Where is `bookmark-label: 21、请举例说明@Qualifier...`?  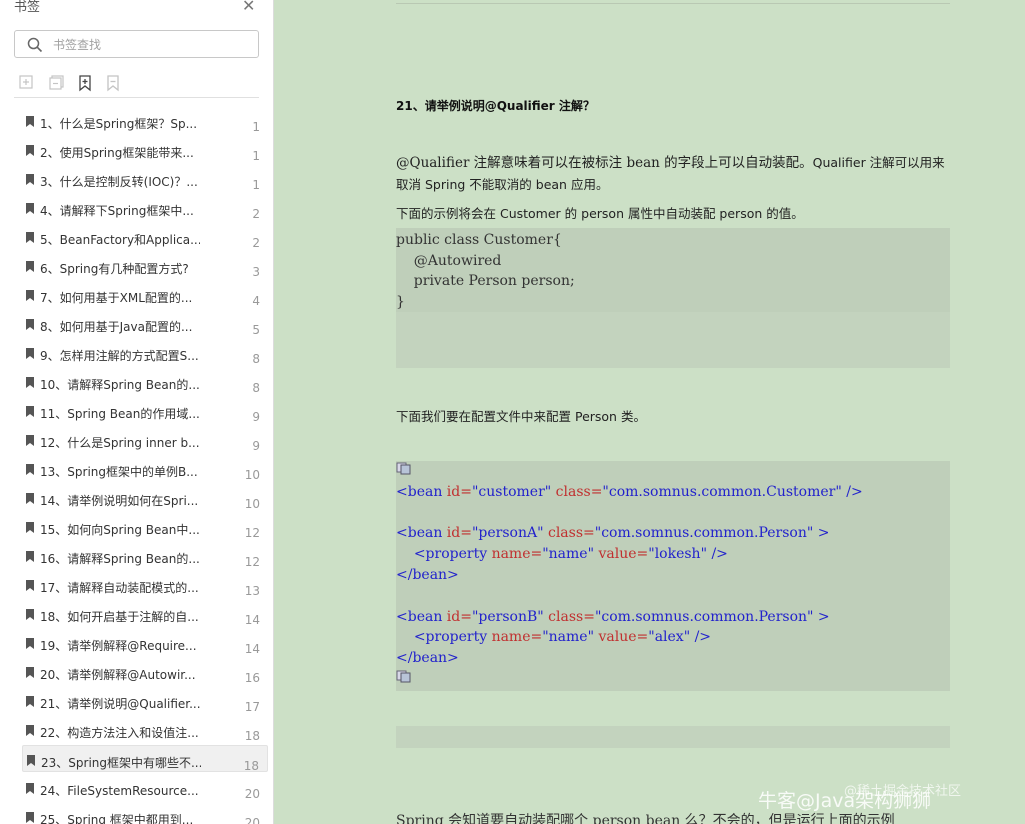 bookmark-label: 21、请举例说明@Qualifier... is located at coordinates (120, 704).